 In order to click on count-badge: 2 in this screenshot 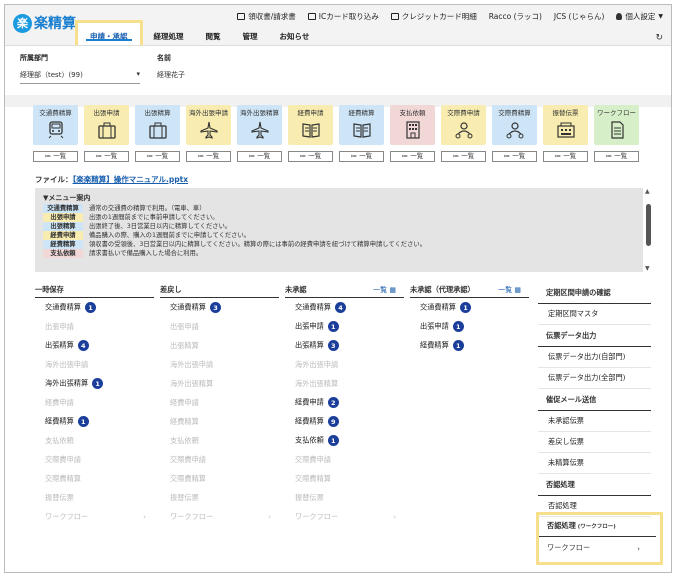, I will do `click(333, 402)`.